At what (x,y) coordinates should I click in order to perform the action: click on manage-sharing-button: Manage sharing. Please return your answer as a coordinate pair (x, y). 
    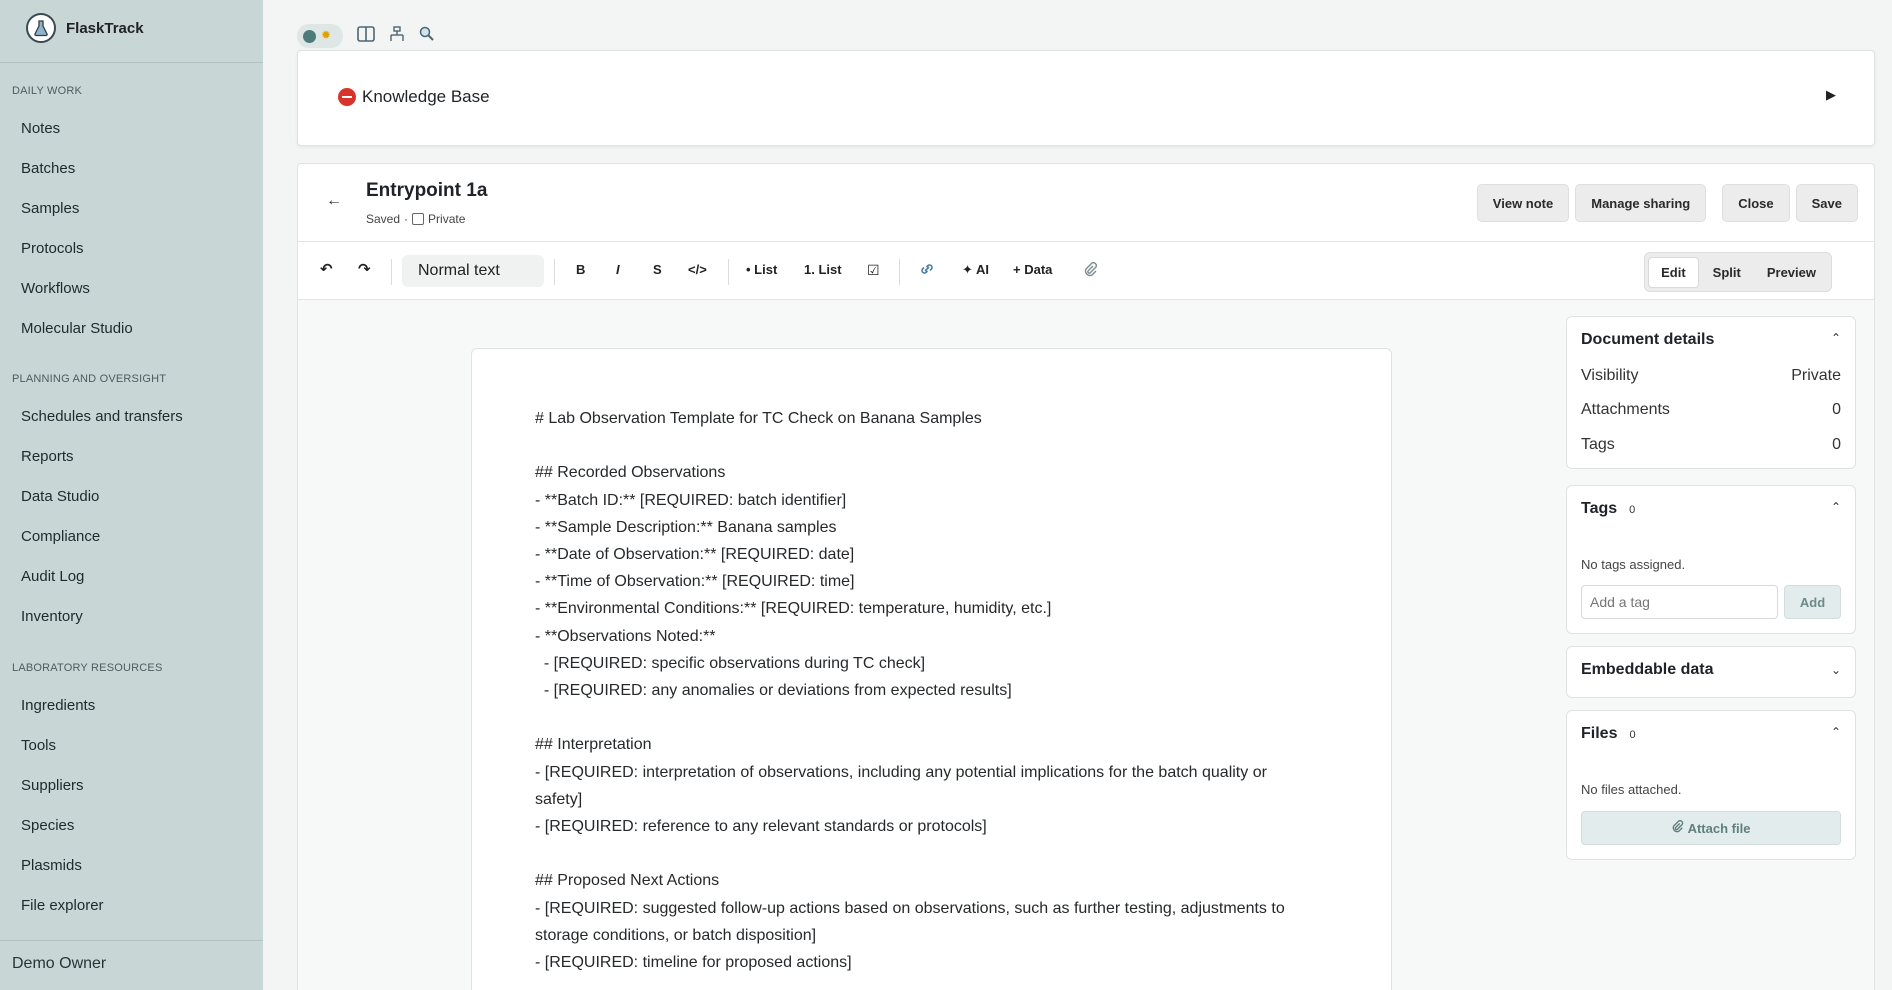
    Looking at the image, I should click on (1641, 203).